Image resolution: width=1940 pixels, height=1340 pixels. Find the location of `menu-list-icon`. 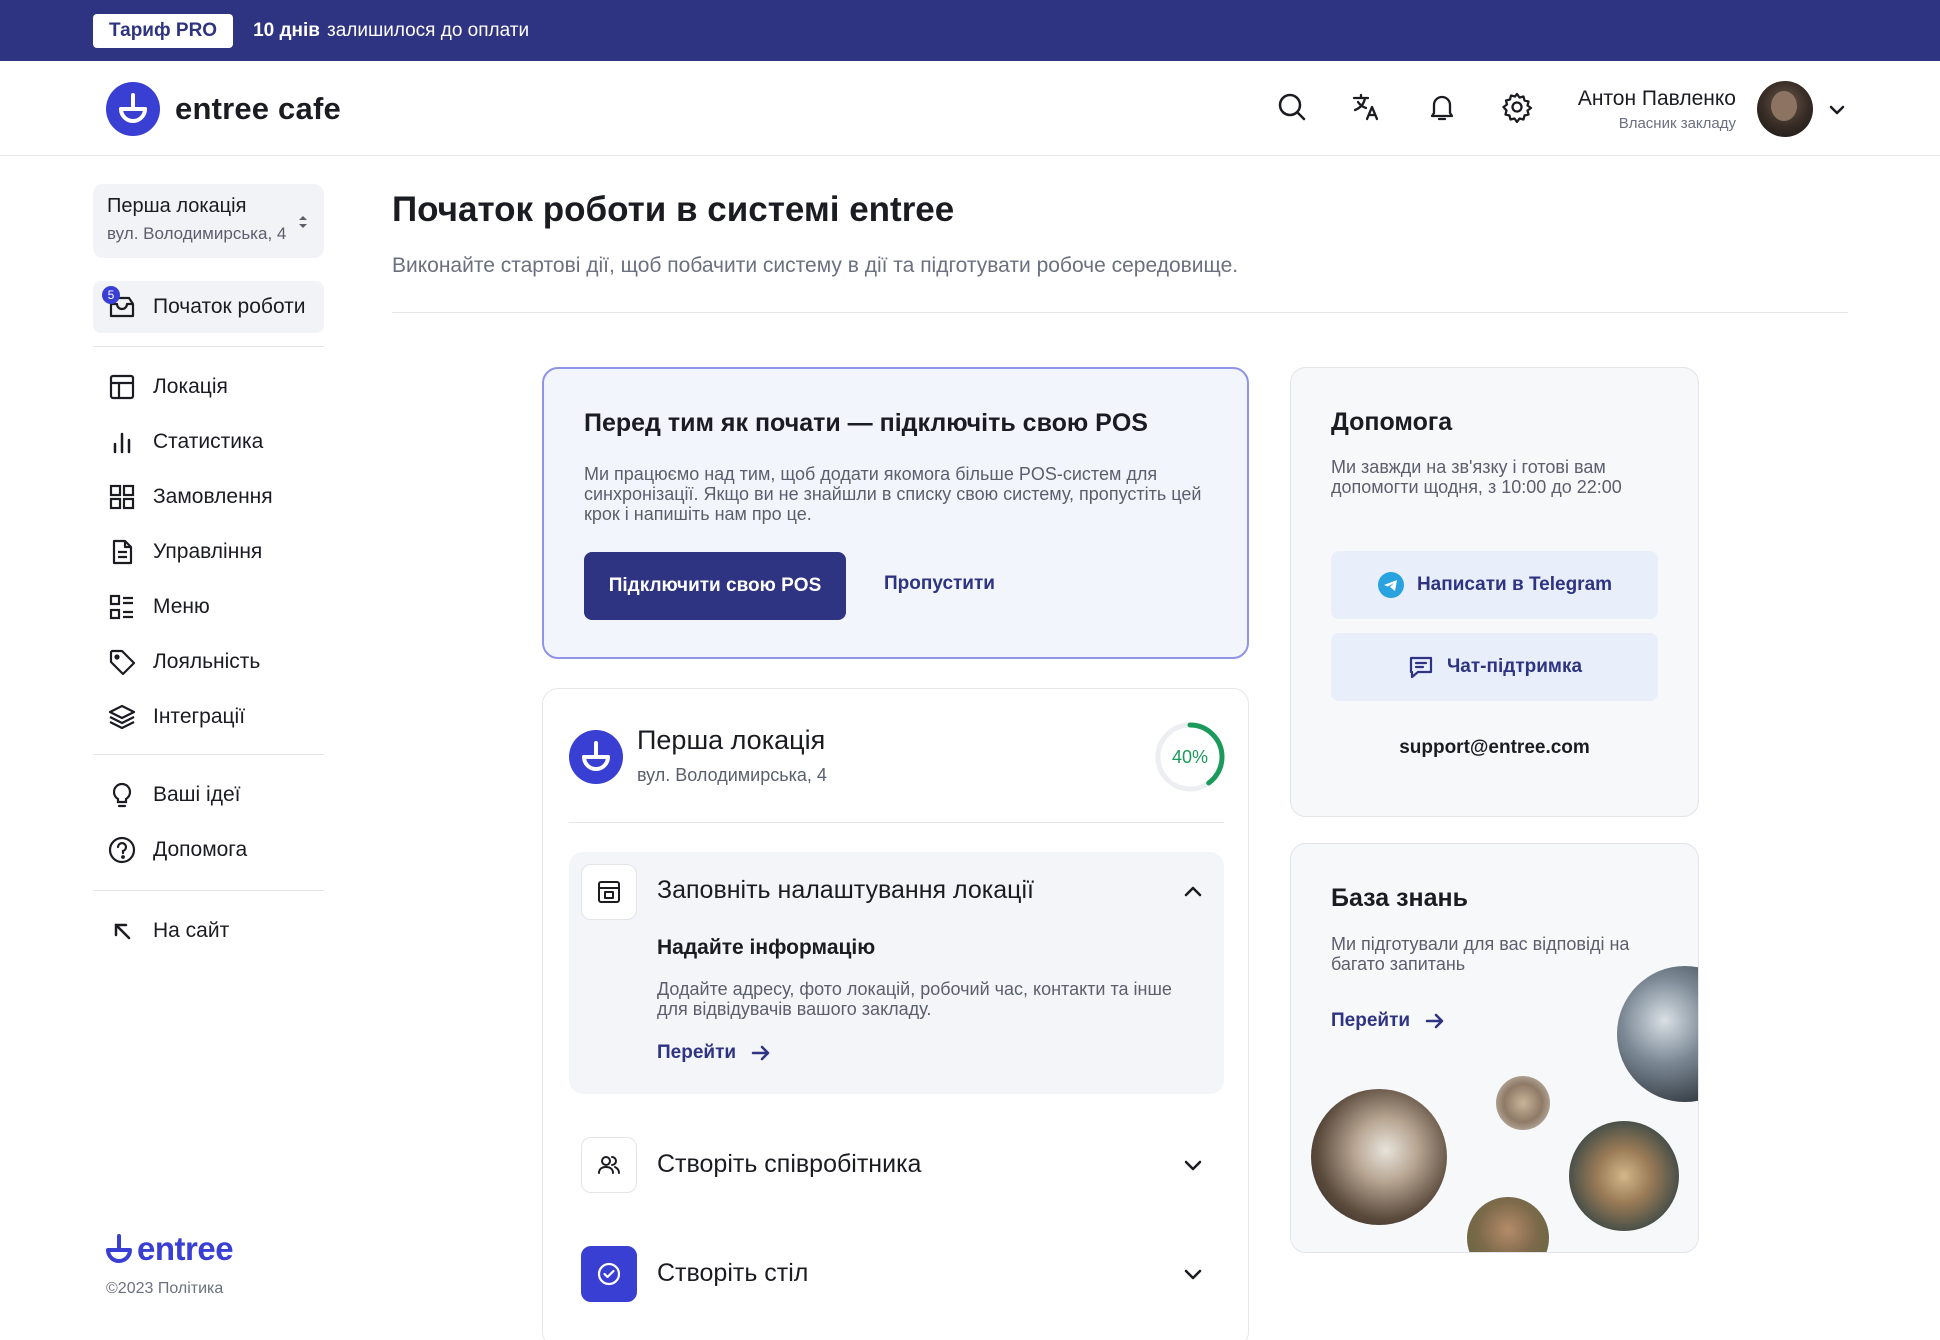

menu-list-icon is located at coordinates (122, 607).